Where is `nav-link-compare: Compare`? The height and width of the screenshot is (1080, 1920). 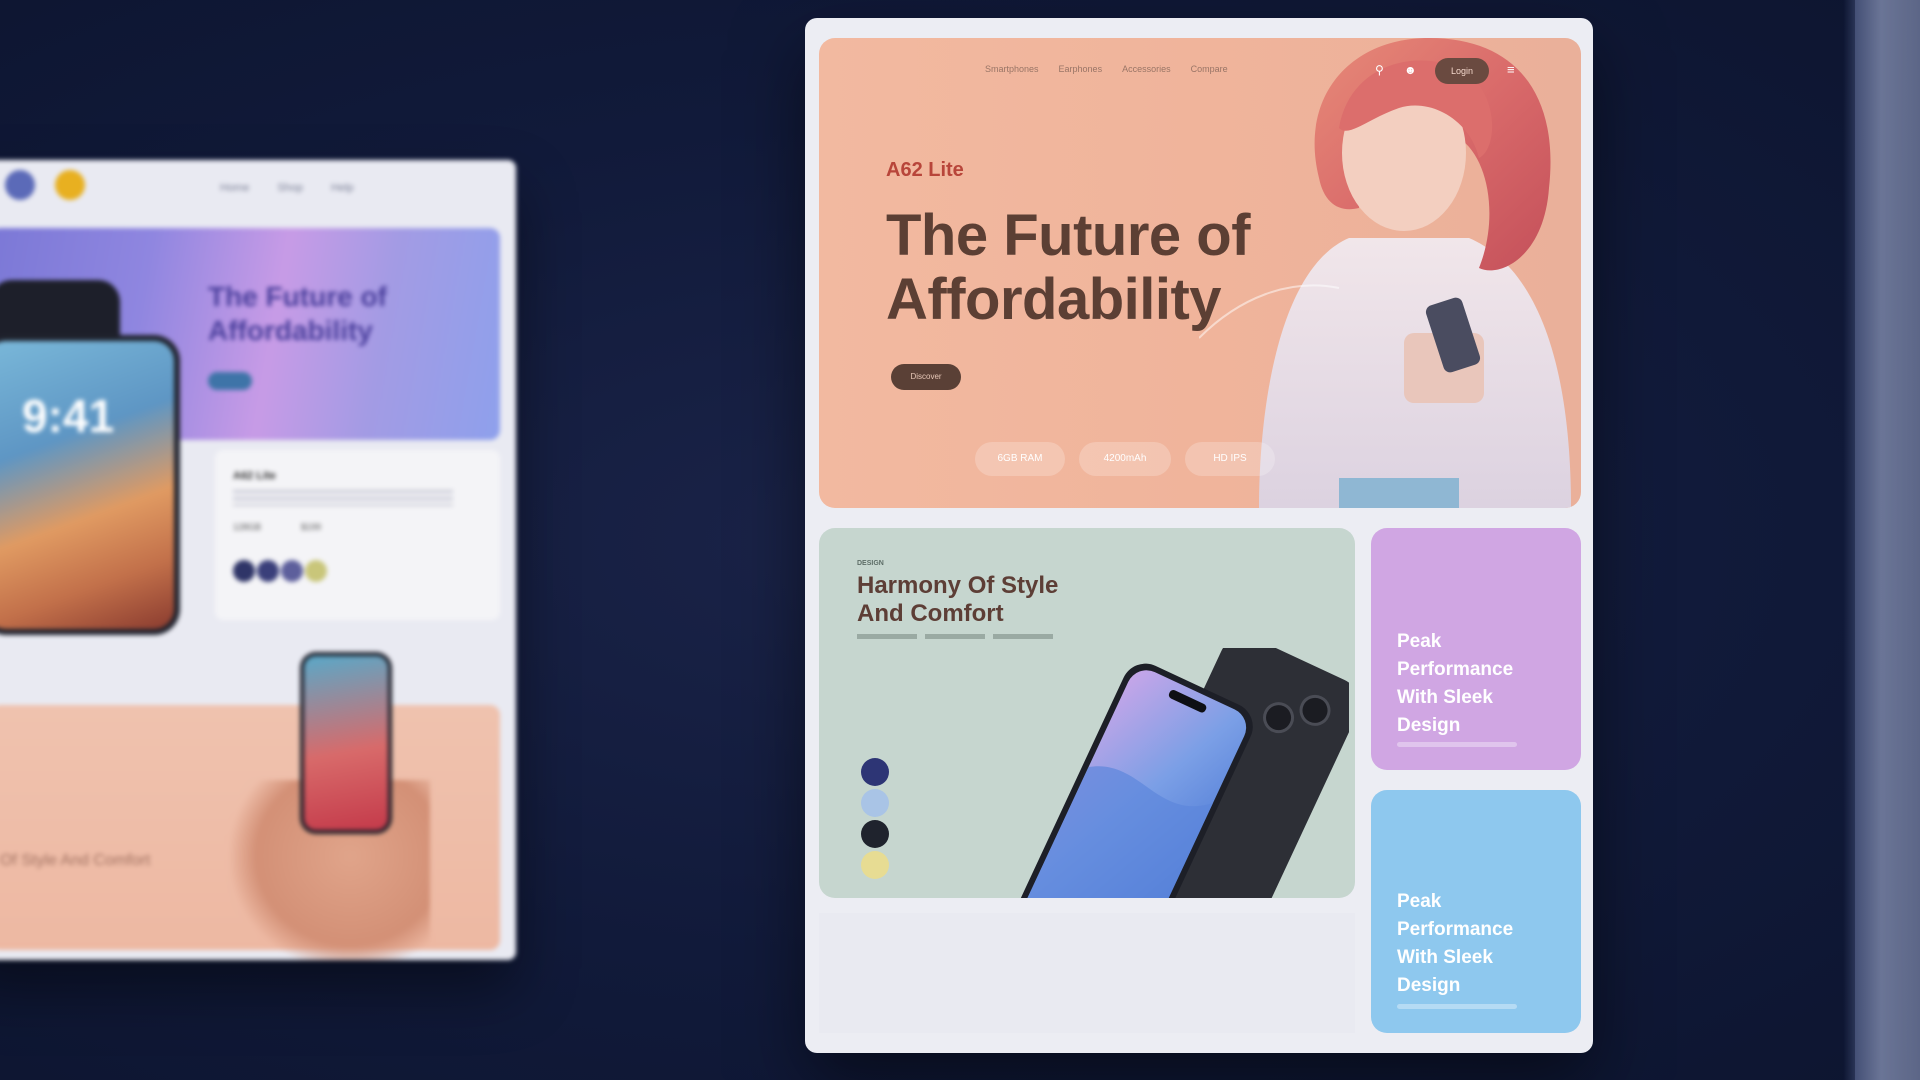 nav-link-compare: Compare is located at coordinates (1209, 69).